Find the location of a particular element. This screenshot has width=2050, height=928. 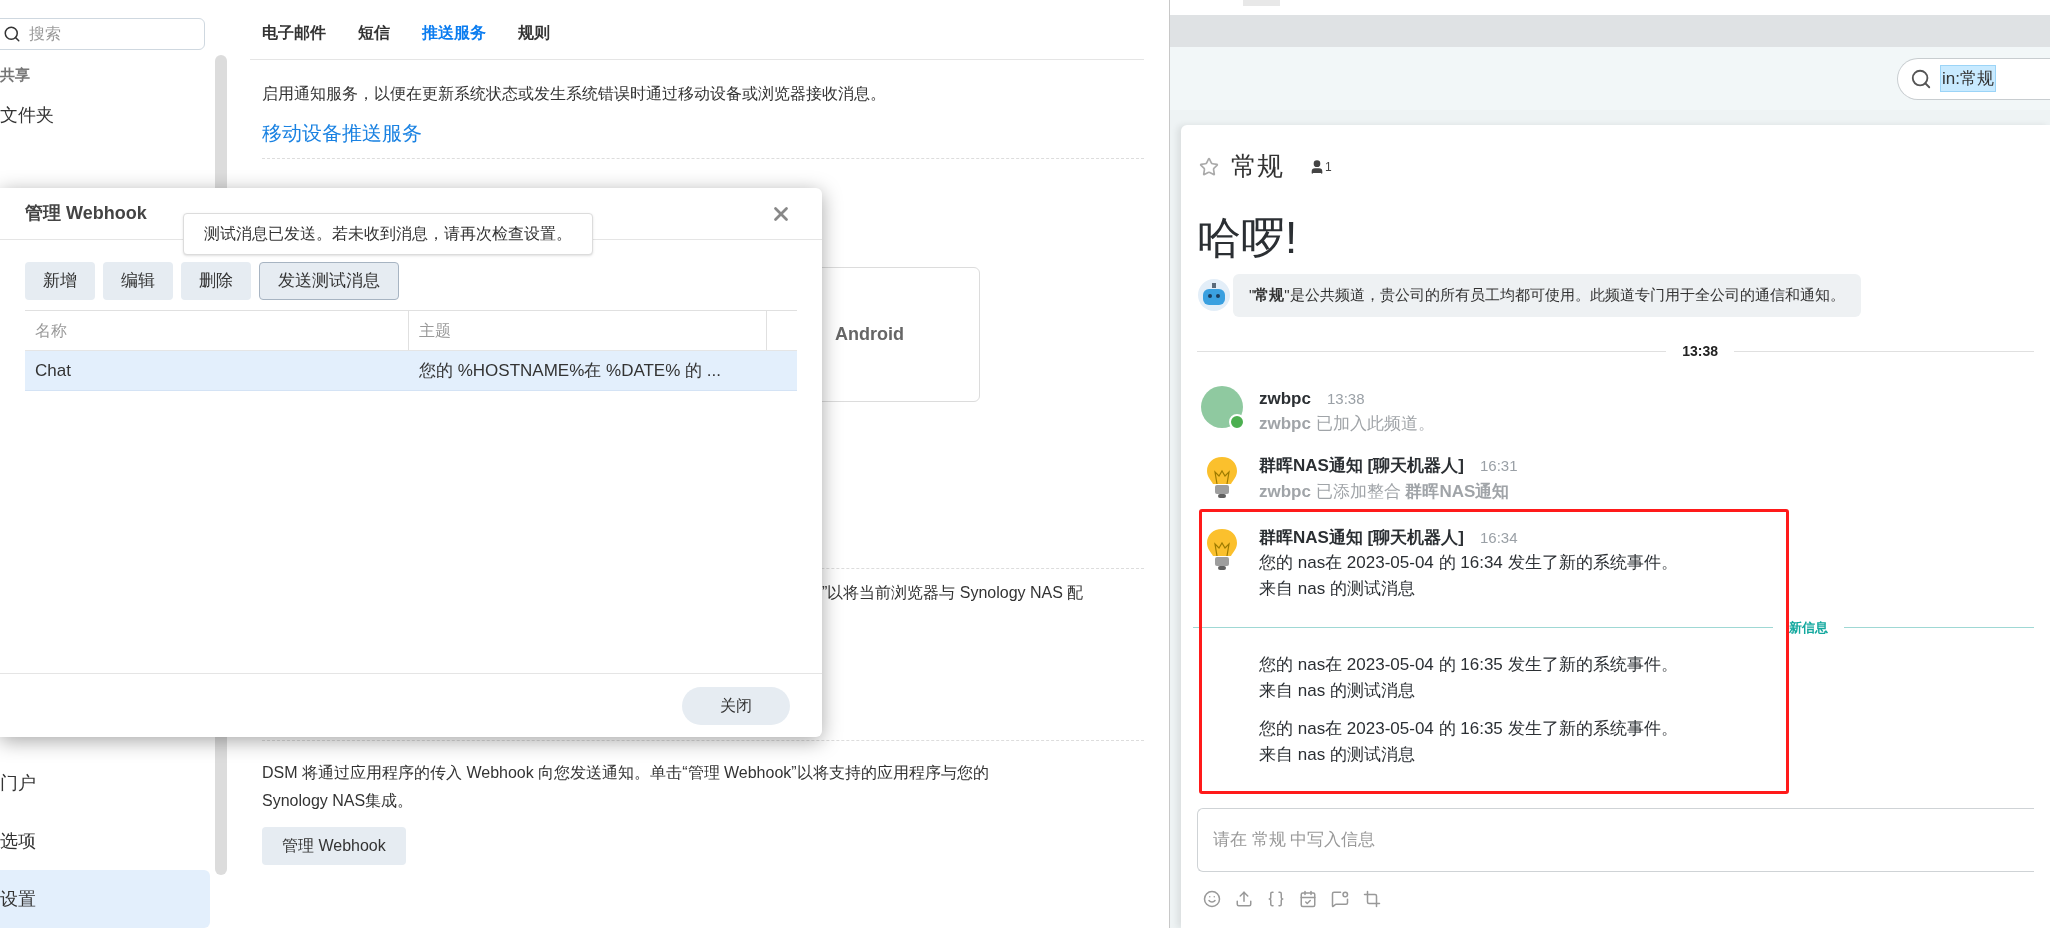

sidebar-item: 门户 is located at coordinates (105, 783).